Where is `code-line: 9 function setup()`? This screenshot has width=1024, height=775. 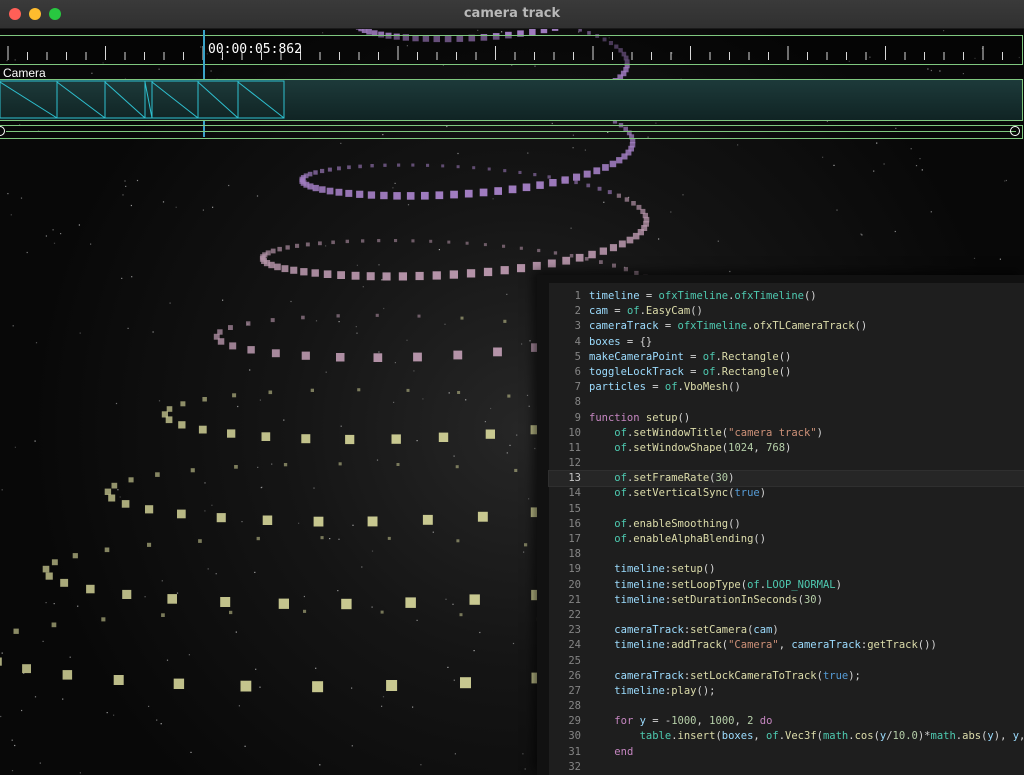
code-line: 9 function setup() is located at coordinates (786, 418).